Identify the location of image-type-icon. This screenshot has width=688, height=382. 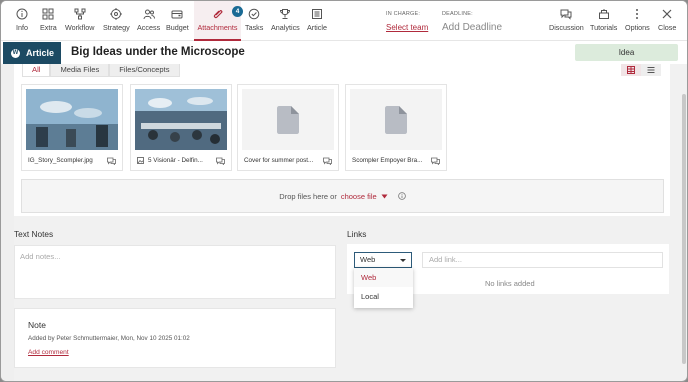
(140, 160).